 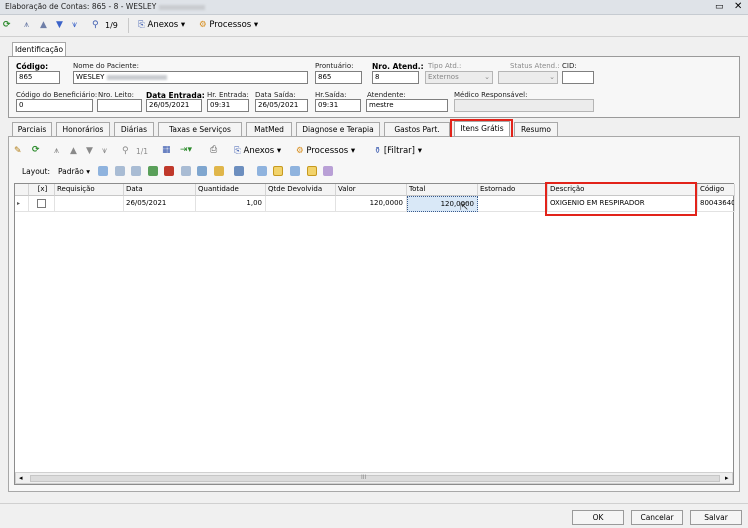 I want to click on col-header-qtde-devolvida: Qtde Devolvida, so click(x=301, y=190).